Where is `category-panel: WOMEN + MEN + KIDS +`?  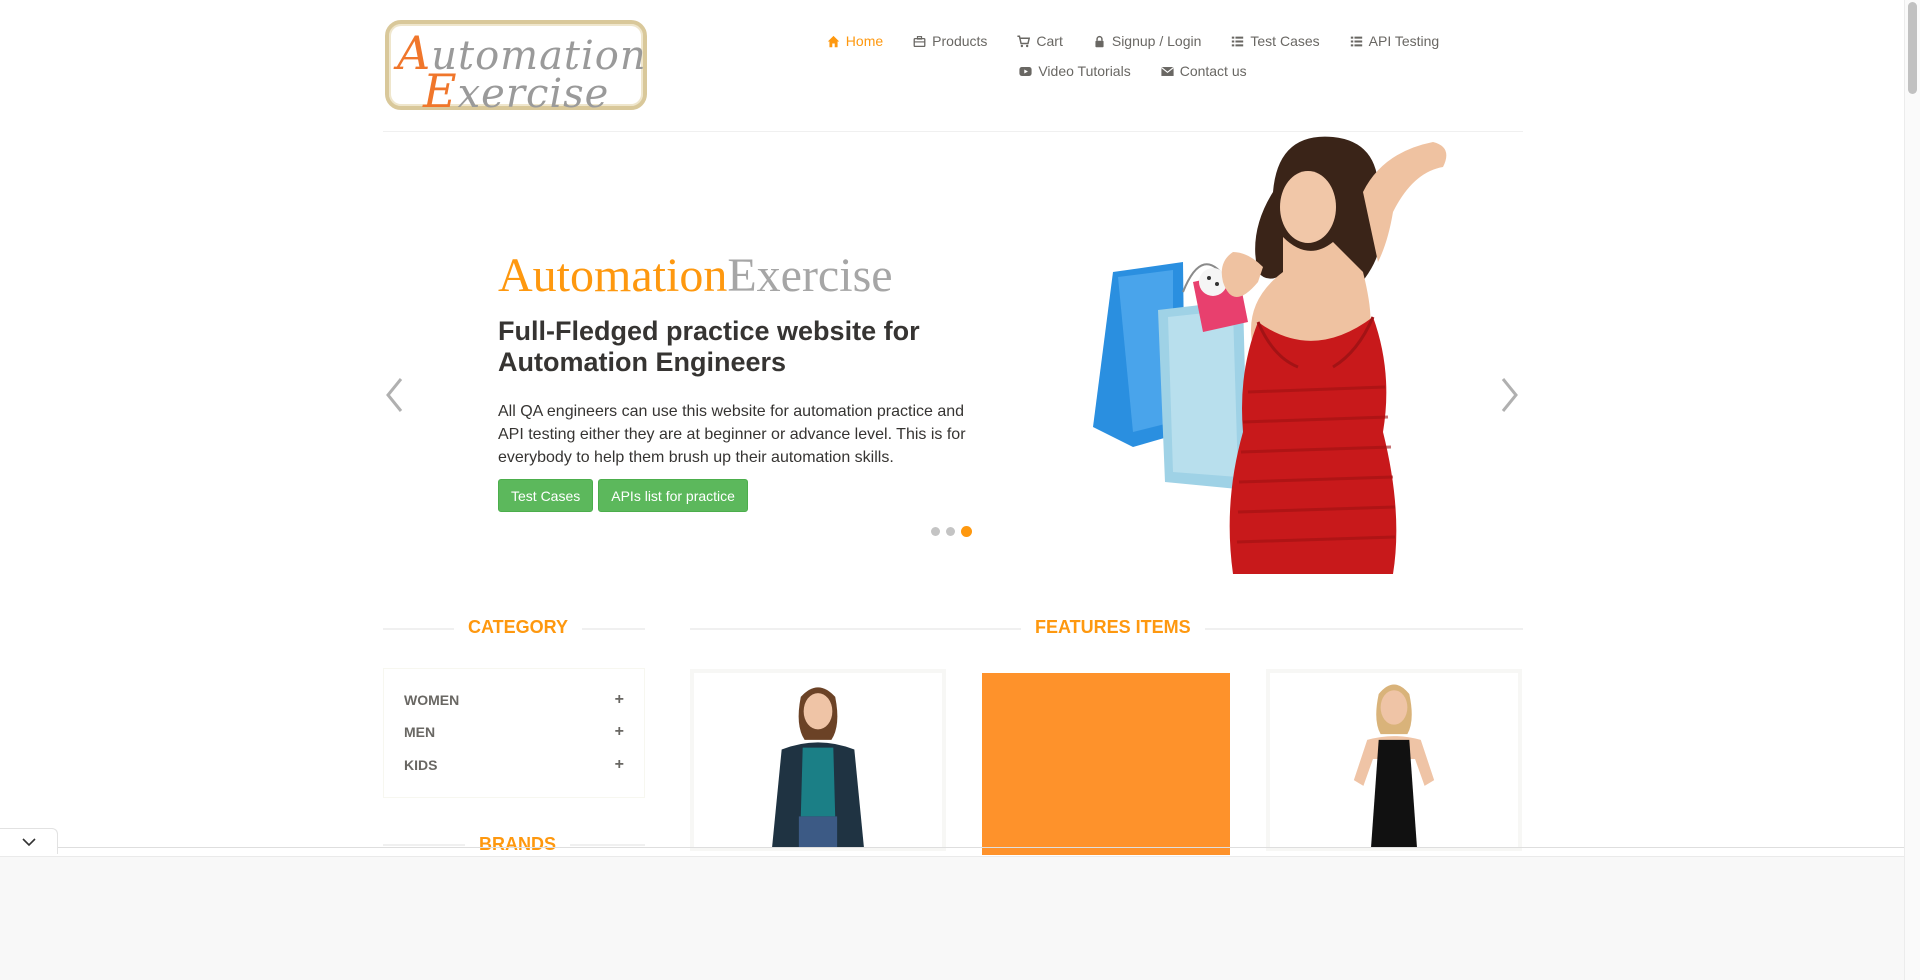
category-panel: WOMEN + MEN + KIDS + is located at coordinates (514, 733).